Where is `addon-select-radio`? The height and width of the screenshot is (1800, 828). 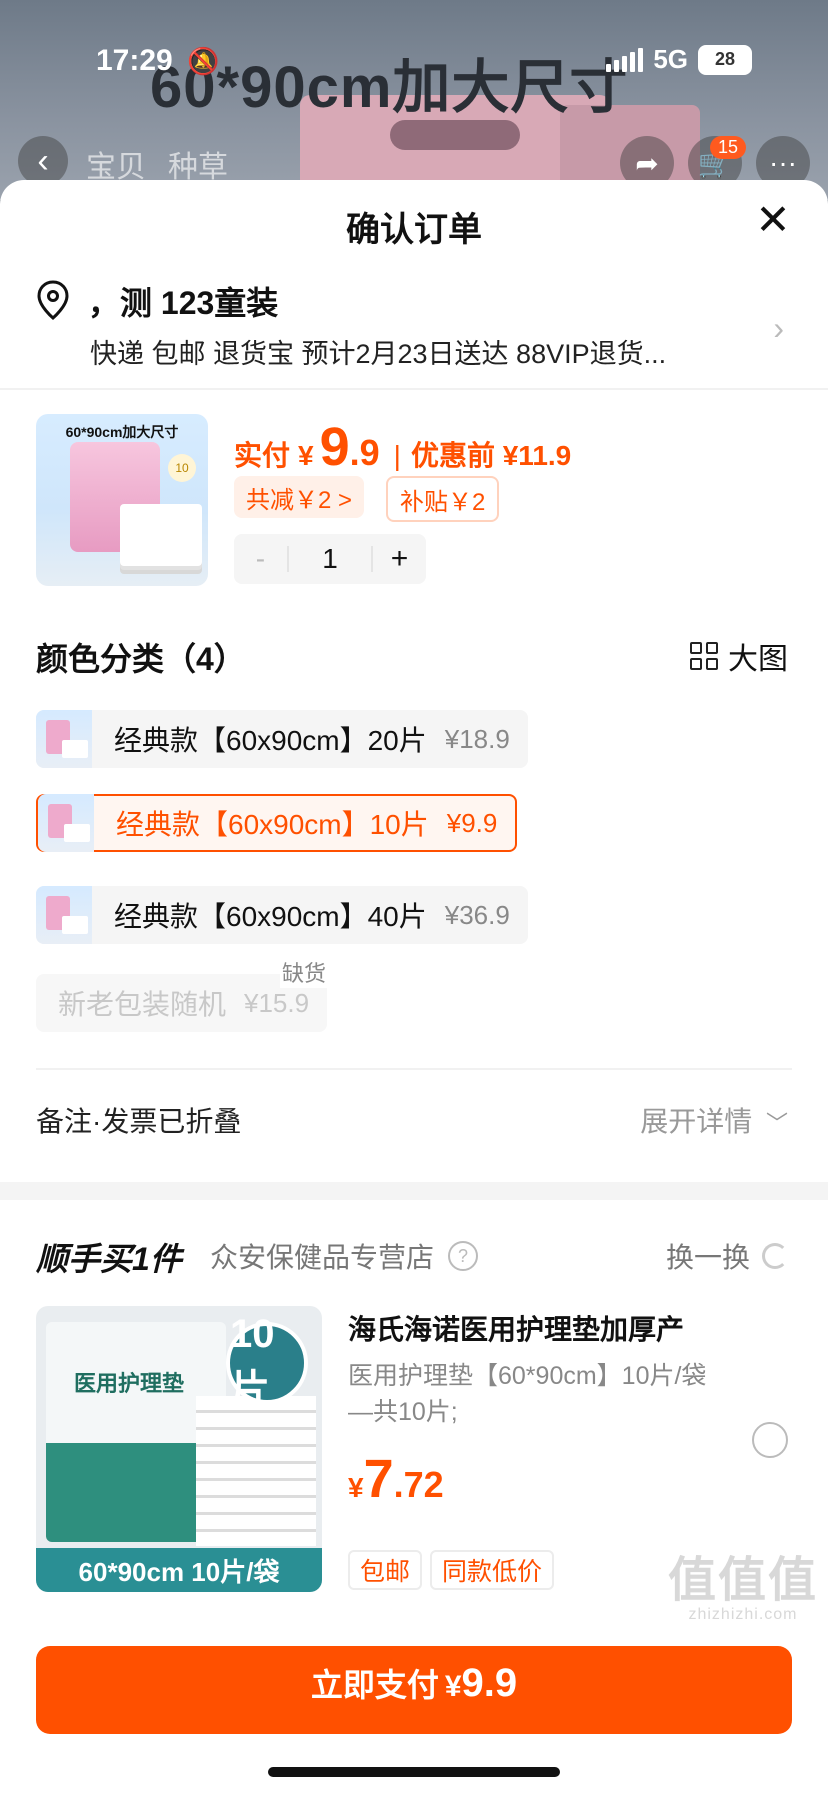
addon-select-radio is located at coordinates (770, 1440).